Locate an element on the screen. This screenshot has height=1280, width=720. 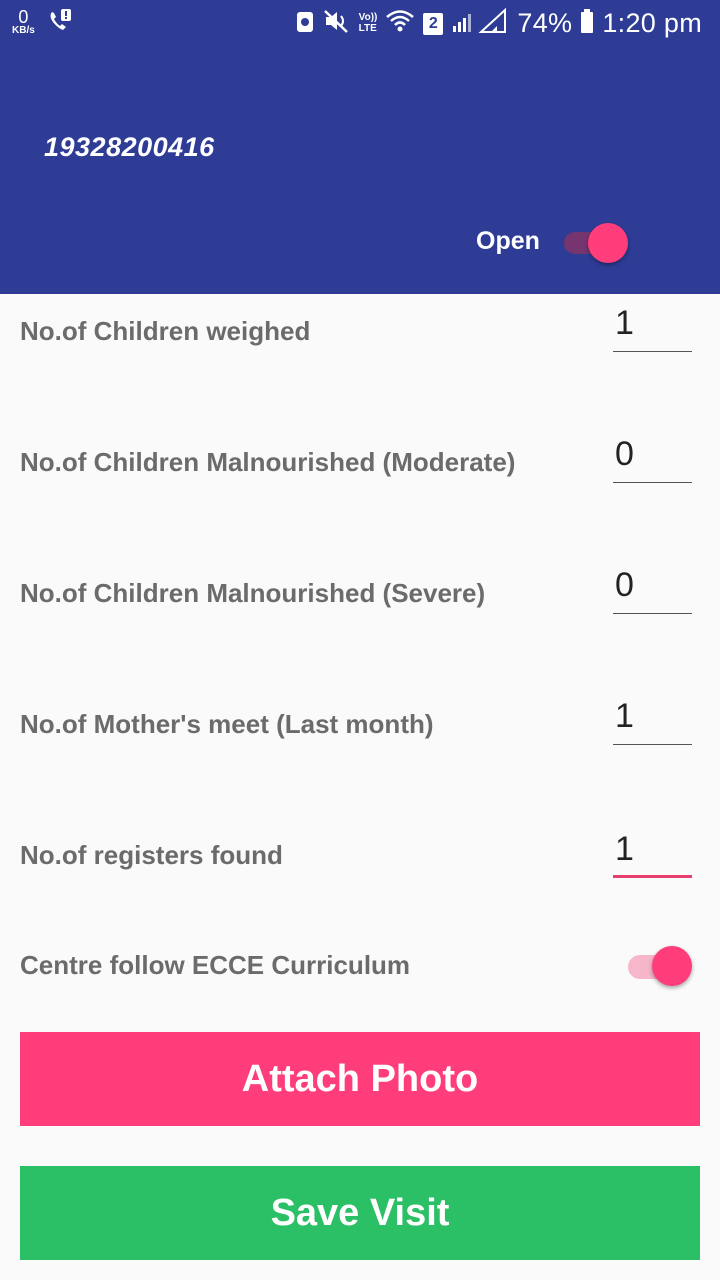
registers-found-value: 1 is located at coordinates (624, 849).